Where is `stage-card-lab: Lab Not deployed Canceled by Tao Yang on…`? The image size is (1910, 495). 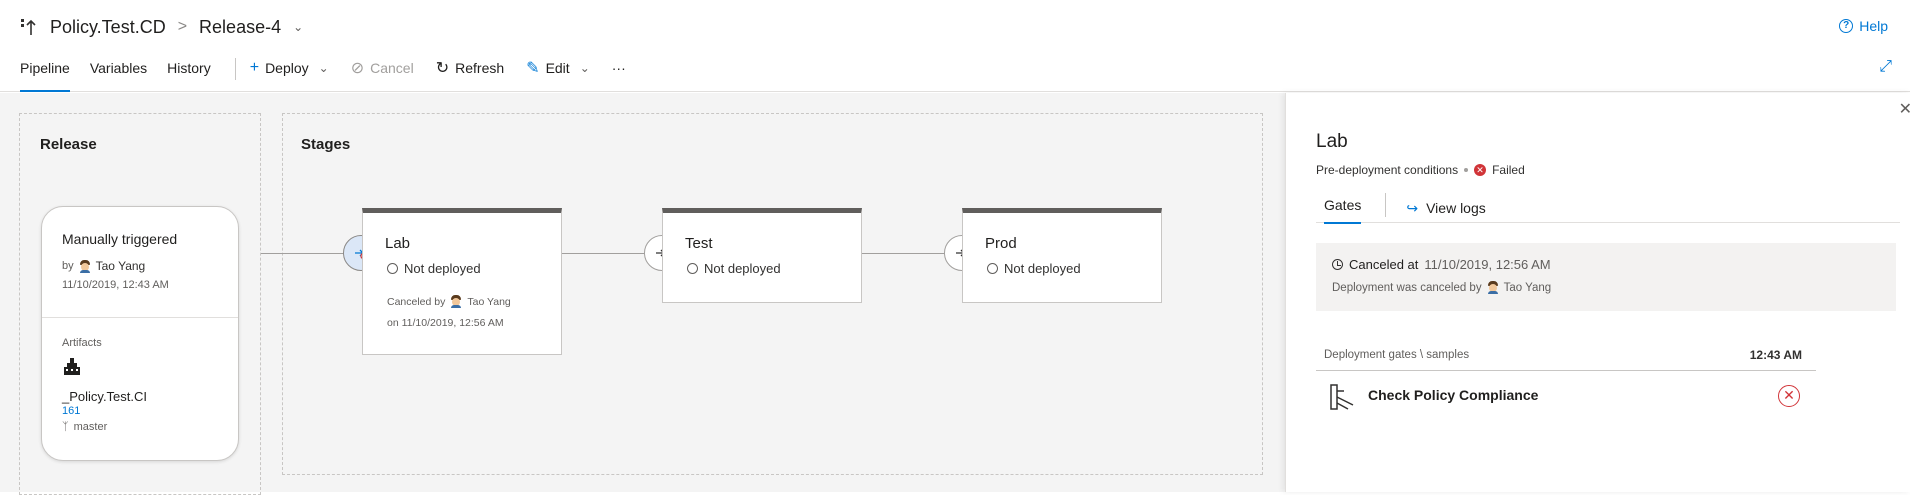
stage-card-lab: Lab Not deployed Canceled by Tao Yang on… is located at coordinates (462, 281).